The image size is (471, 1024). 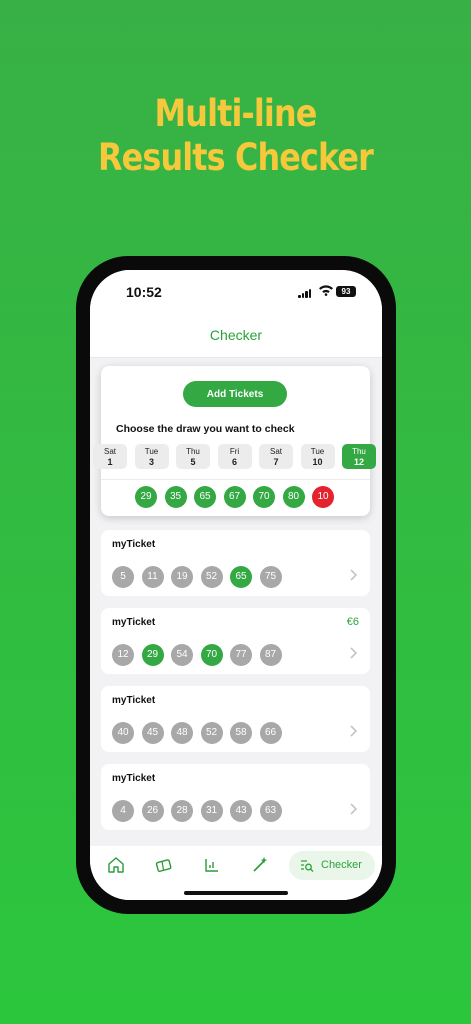 I want to click on wifi-icon, so click(x=326, y=290).